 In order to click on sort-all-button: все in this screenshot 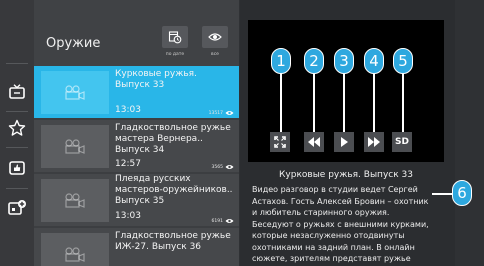, I will do `click(215, 45)`.